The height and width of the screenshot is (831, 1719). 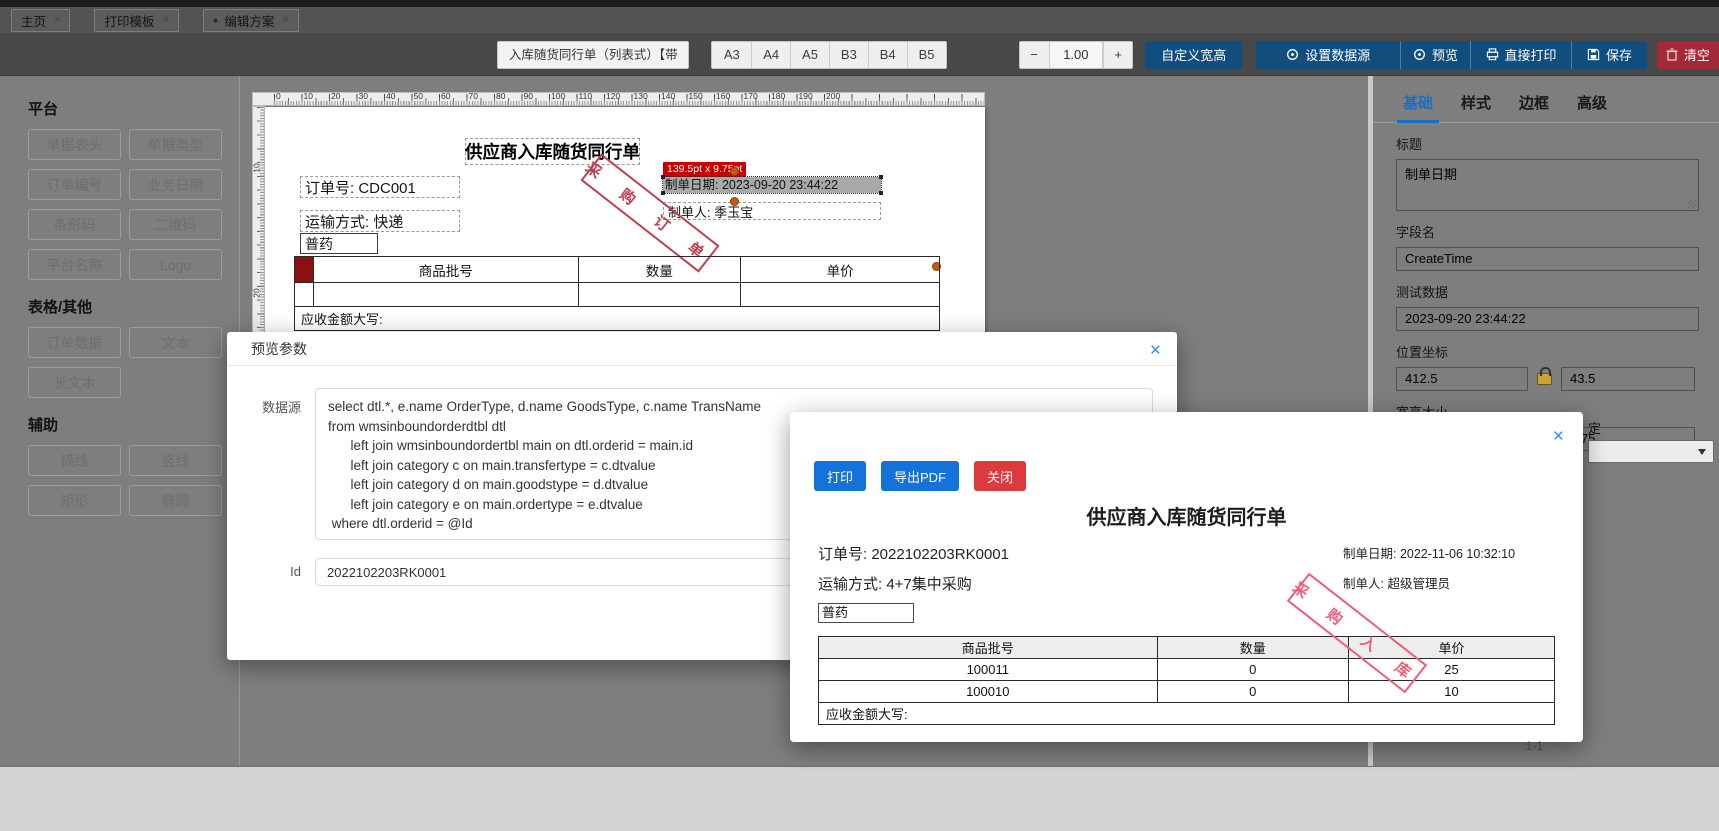 I want to click on direct-print-button: 直接打印, so click(x=1521, y=54).